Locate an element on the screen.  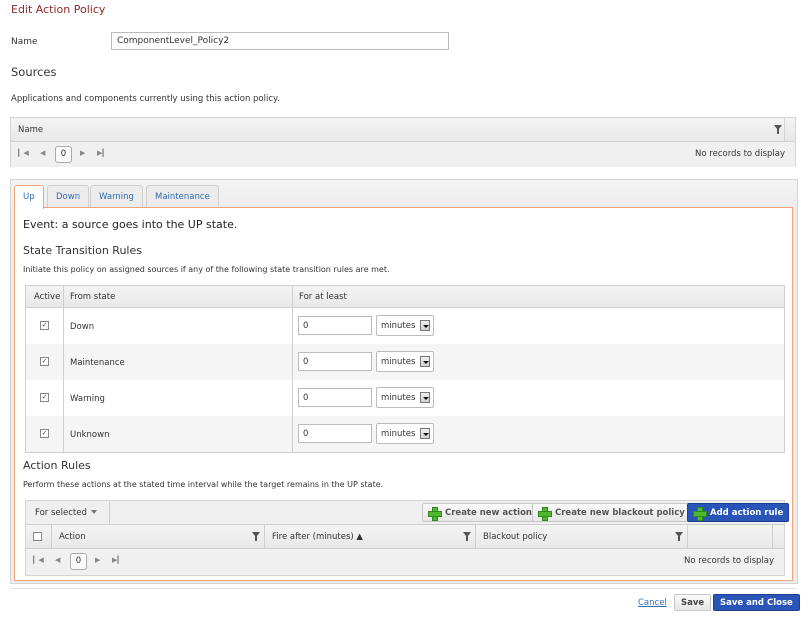
footer-divider is located at coordinates (403, 588).